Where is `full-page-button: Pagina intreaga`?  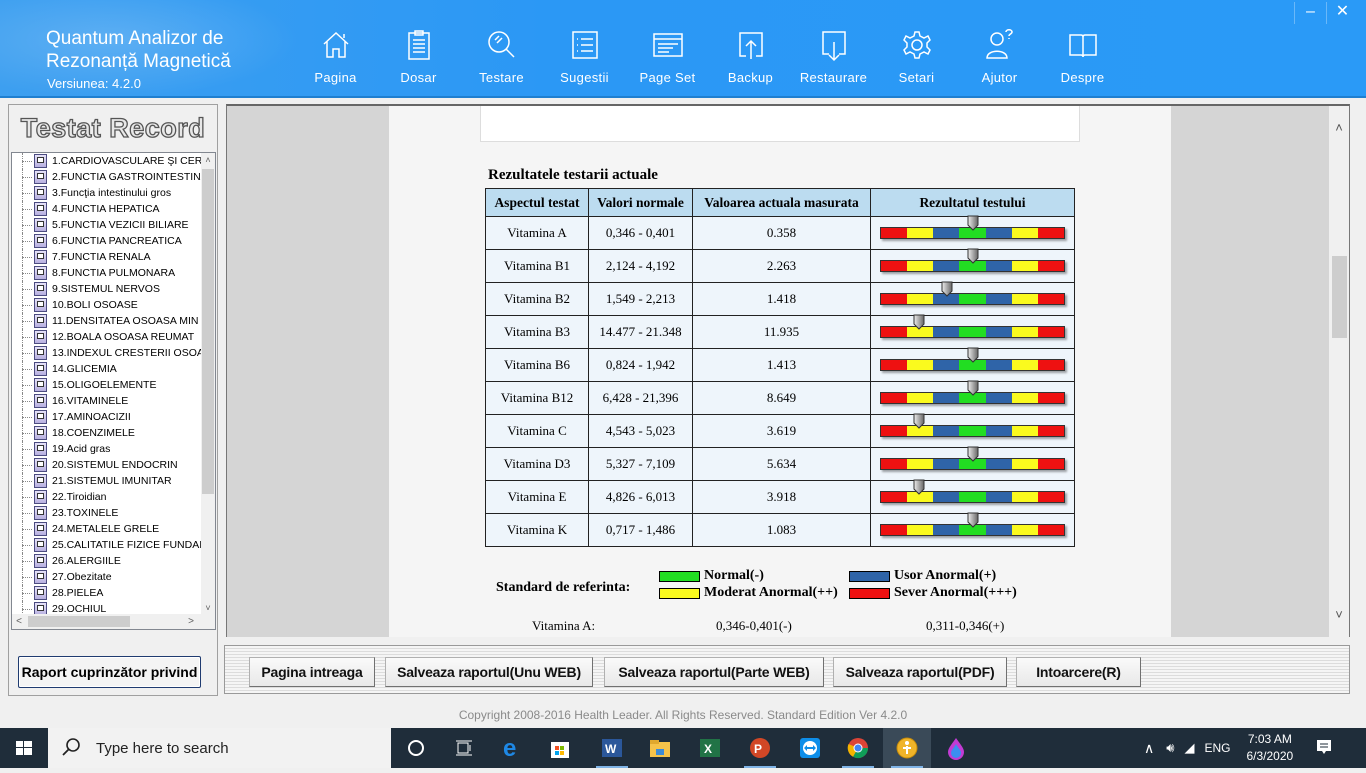
full-page-button: Pagina intreaga is located at coordinates (312, 672).